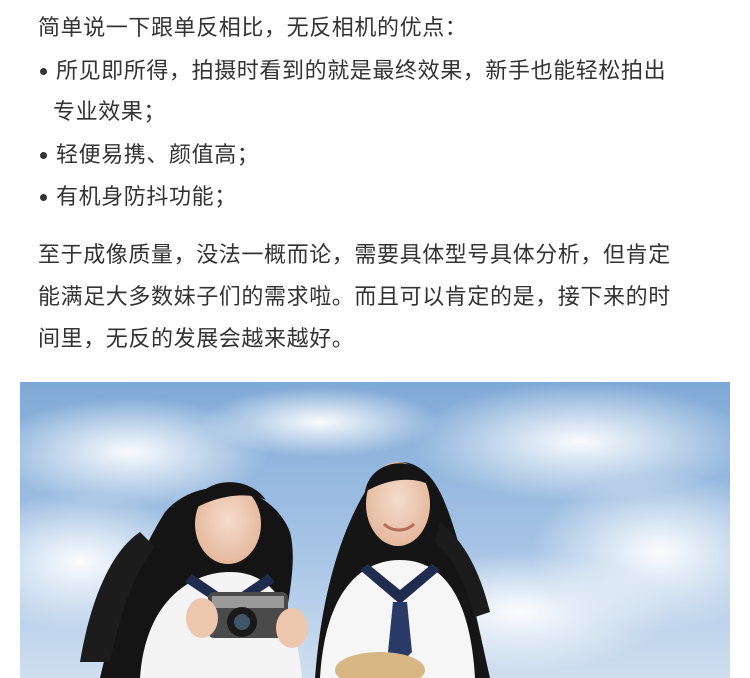 This screenshot has height=678, width=750. Describe the element at coordinates (253, 28) in the screenshot. I see `intro-text: 简单说一下跟单反相比，无反相机的优点：` at that location.